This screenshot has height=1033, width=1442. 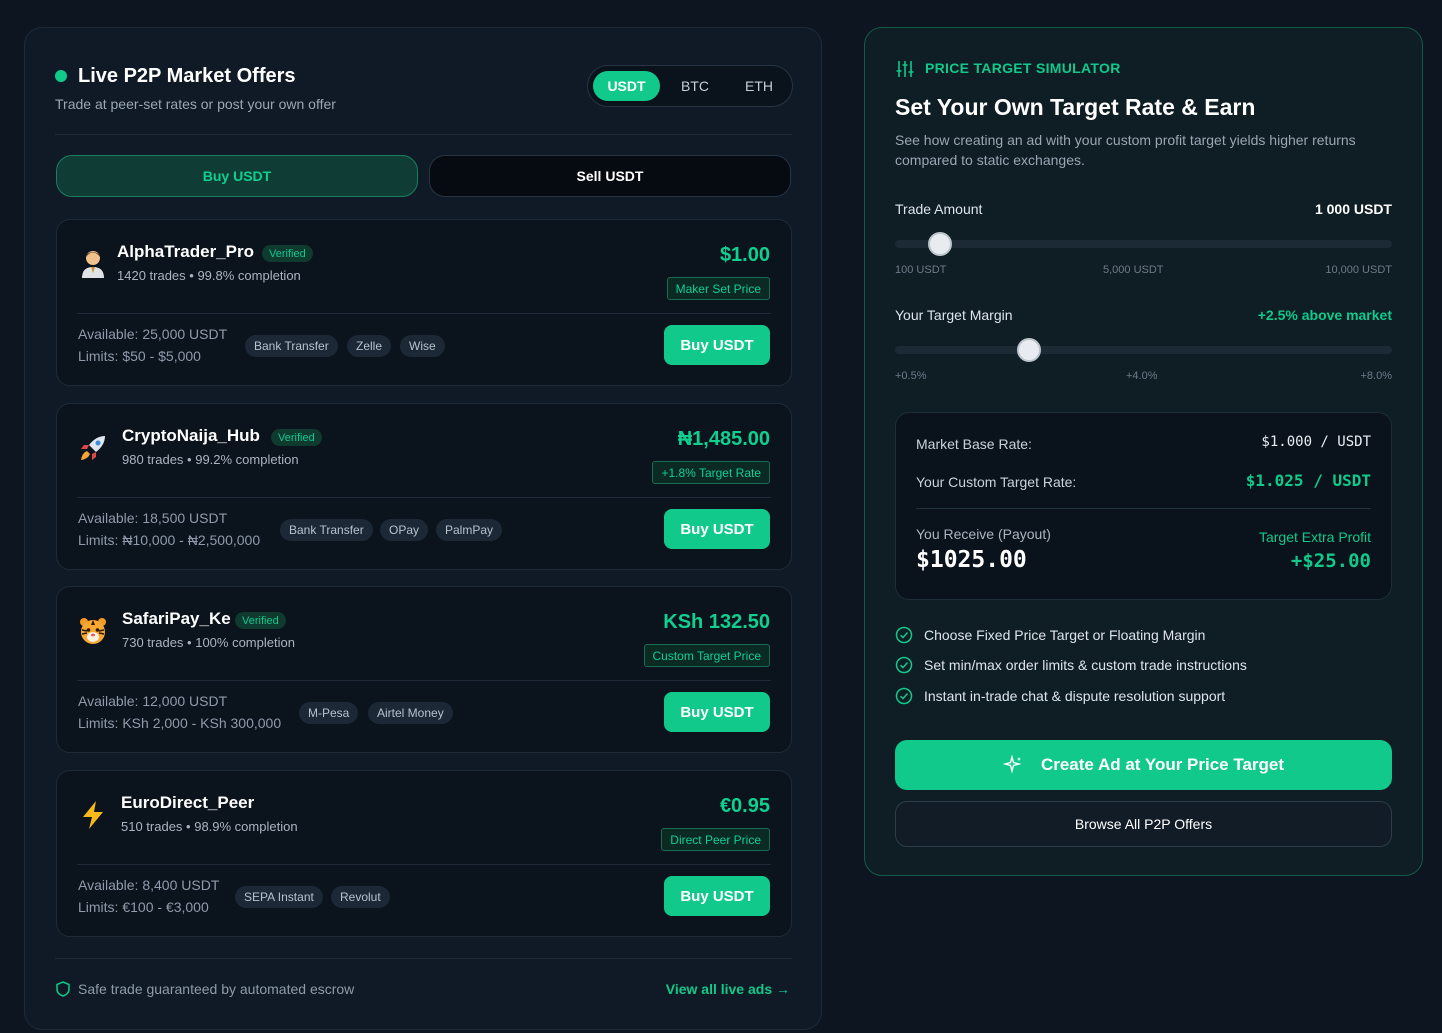 I want to click on slider-tick-max: 10,000 USDT, so click(x=1358, y=270).